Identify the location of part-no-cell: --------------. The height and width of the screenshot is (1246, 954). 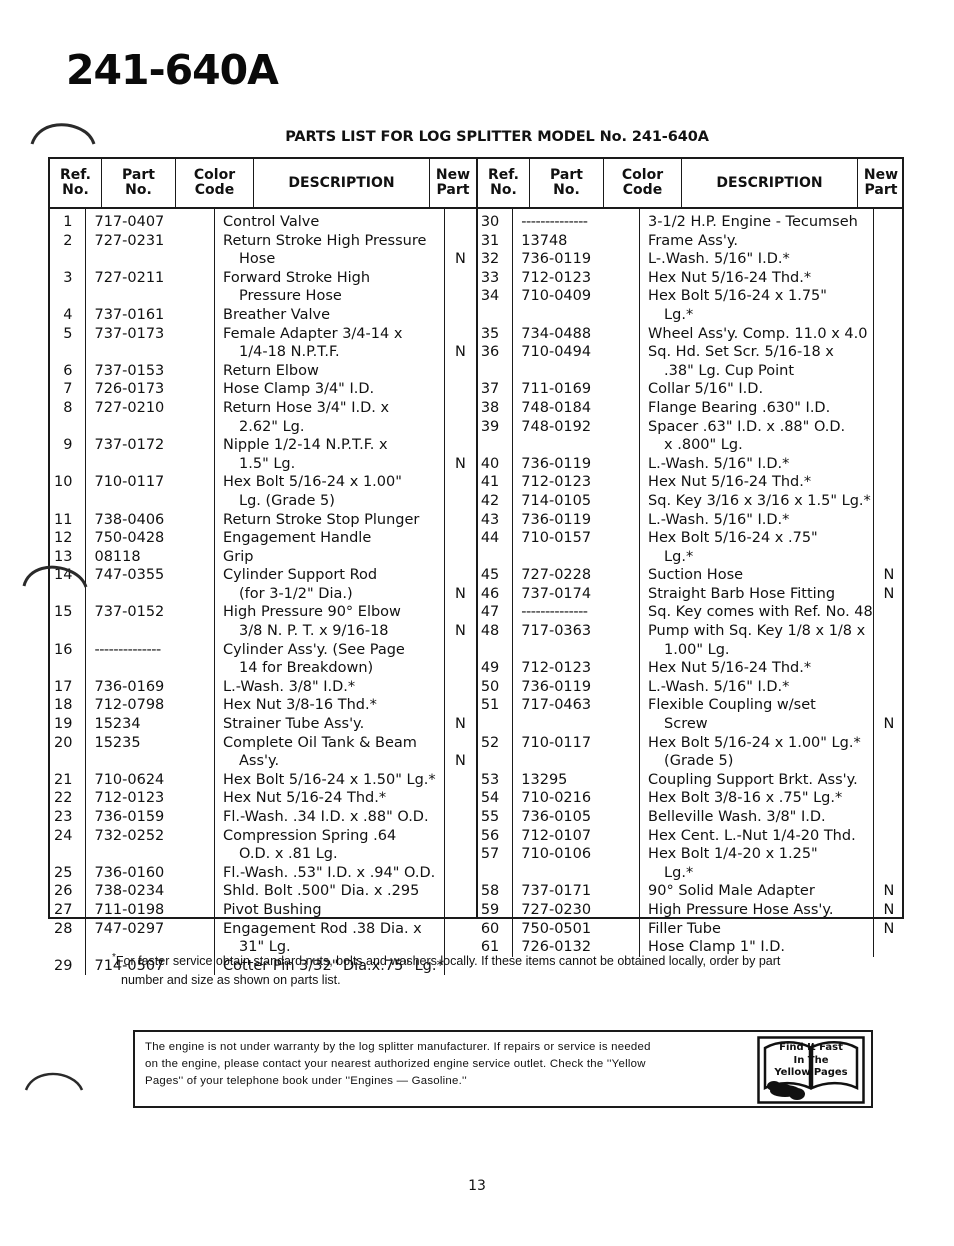
(127, 649).